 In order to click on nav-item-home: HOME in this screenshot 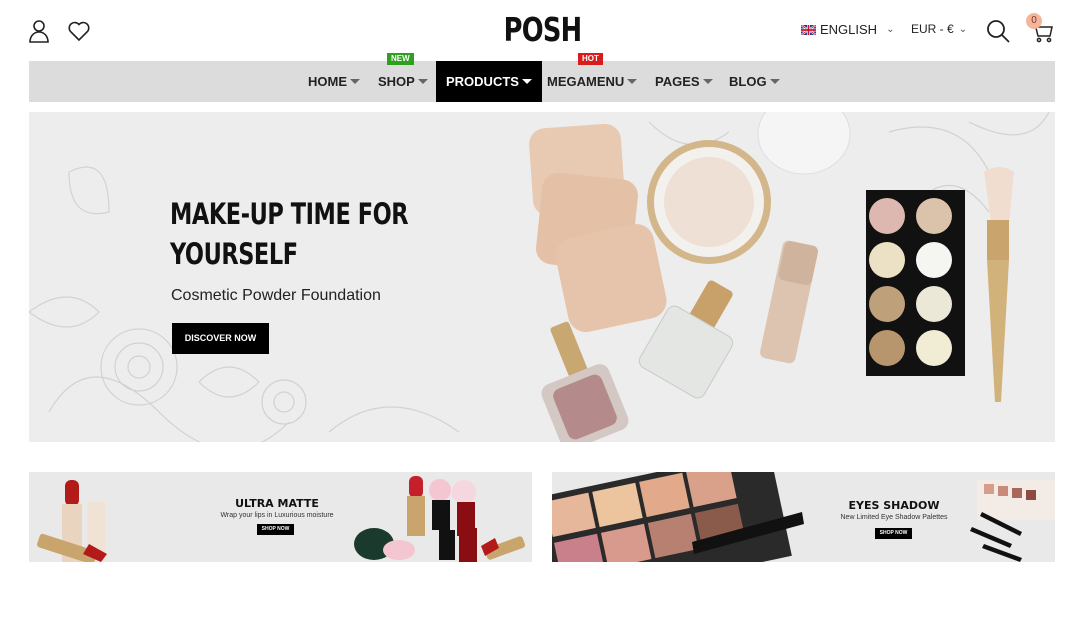, I will do `click(334, 81)`.